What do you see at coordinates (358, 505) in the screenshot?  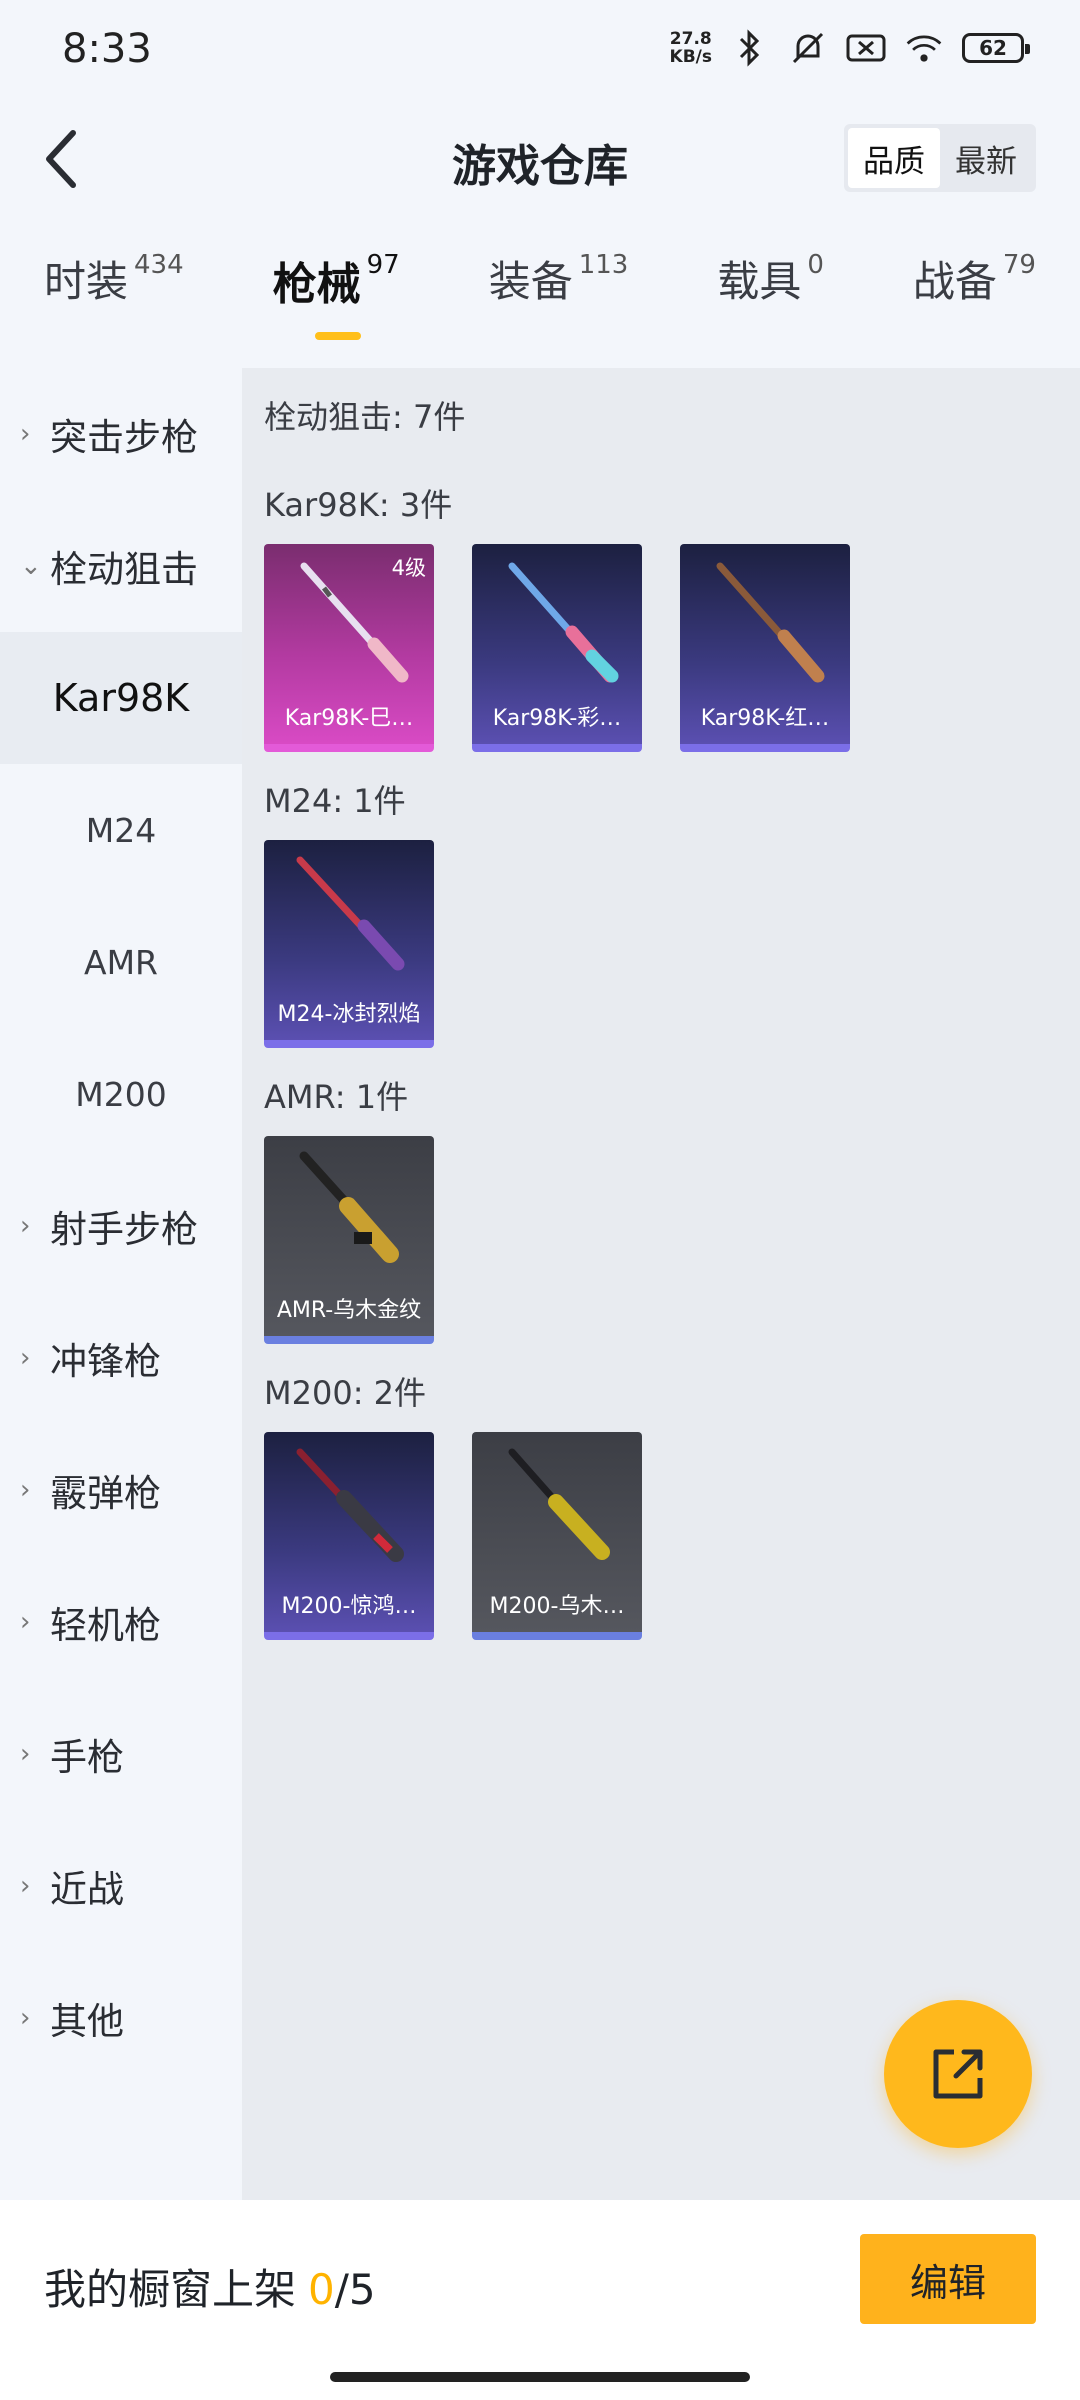 I see `group-title-kar98k: Kar98K: 3件` at bounding box center [358, 505].